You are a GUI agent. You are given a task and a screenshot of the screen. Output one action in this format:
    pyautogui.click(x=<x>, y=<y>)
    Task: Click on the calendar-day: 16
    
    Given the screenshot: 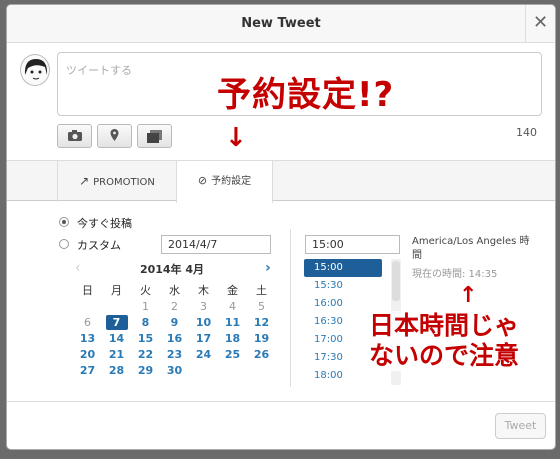 What is the action you would take?
    pyautogui.click(x=174, y=338)
    